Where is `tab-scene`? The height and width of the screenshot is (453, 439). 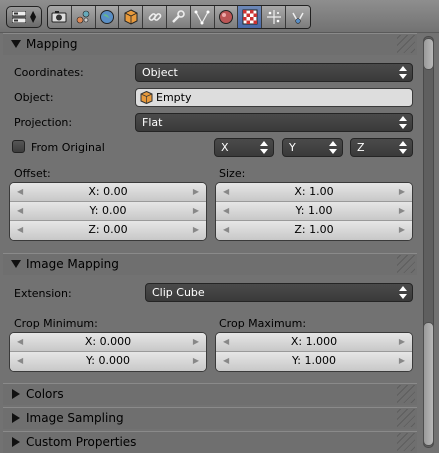 tab-scene is located at coordinates (83, 17).